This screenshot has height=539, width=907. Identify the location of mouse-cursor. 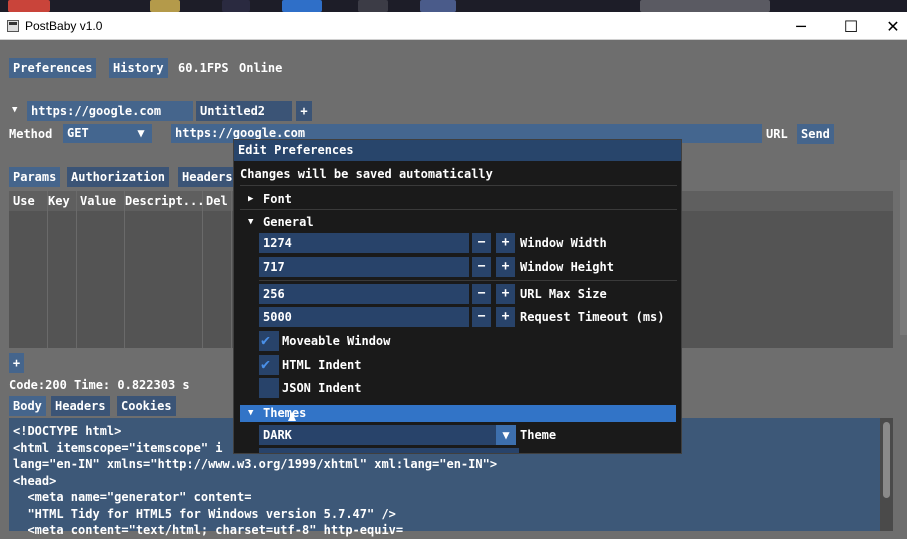
(292, 416).